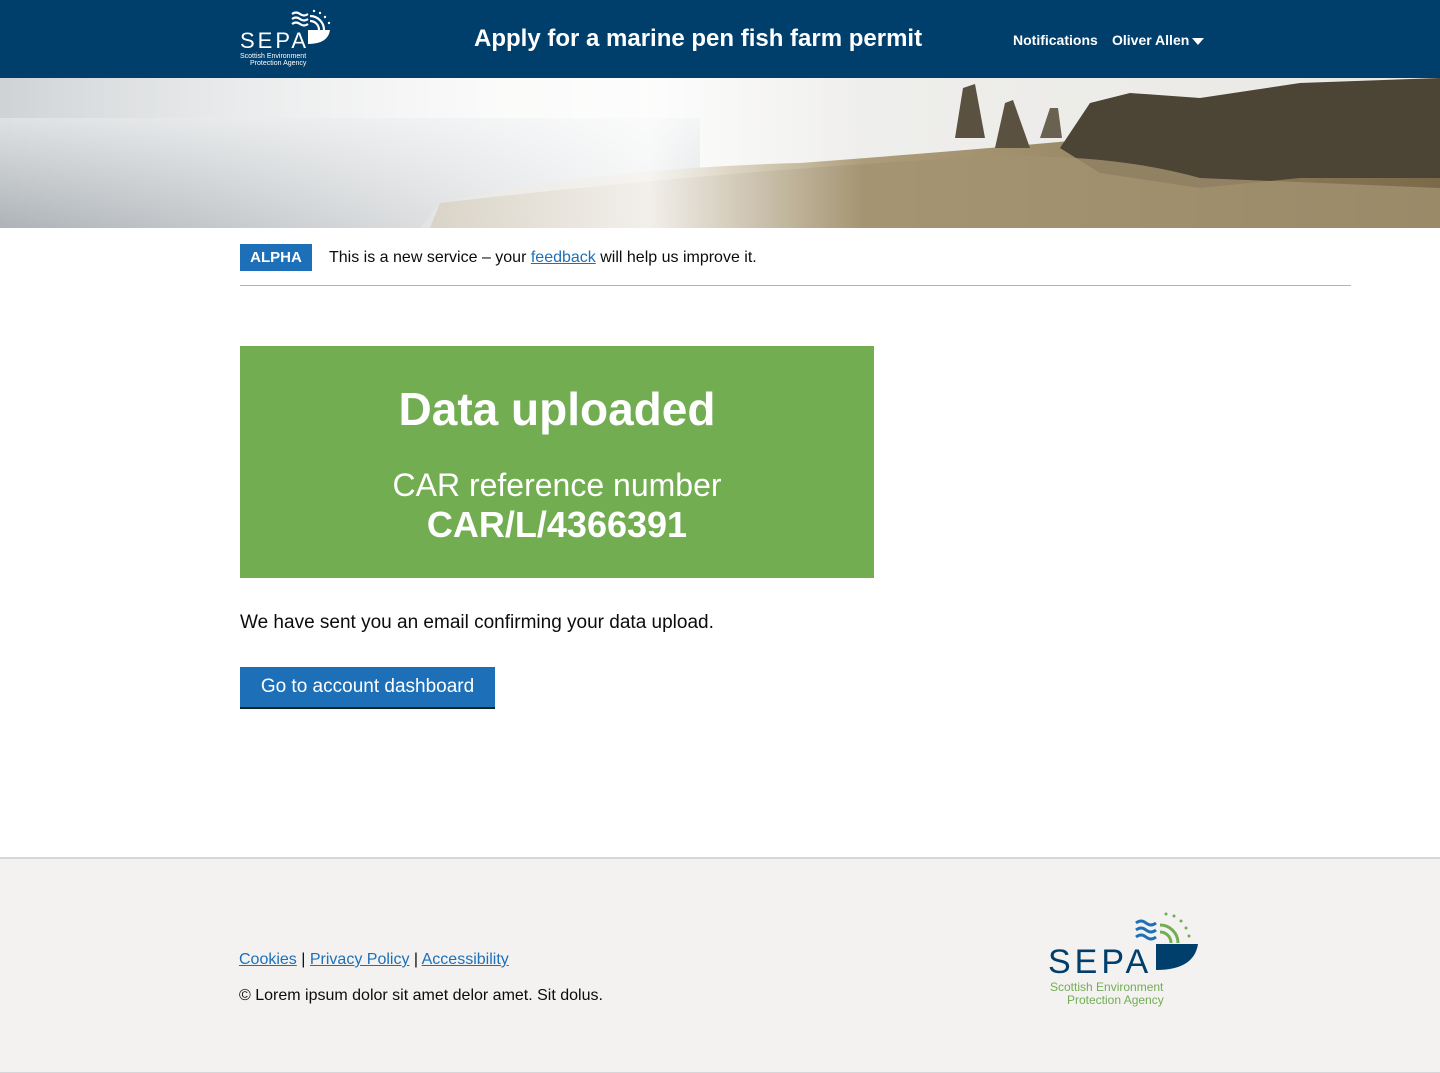 The height and width of the screenshot is (1073, 1440). What do you see at coordinates (557, 524) in the screenshot?
I see `reference-number: CAR/L/4366391` at bounding box center [557, 524].